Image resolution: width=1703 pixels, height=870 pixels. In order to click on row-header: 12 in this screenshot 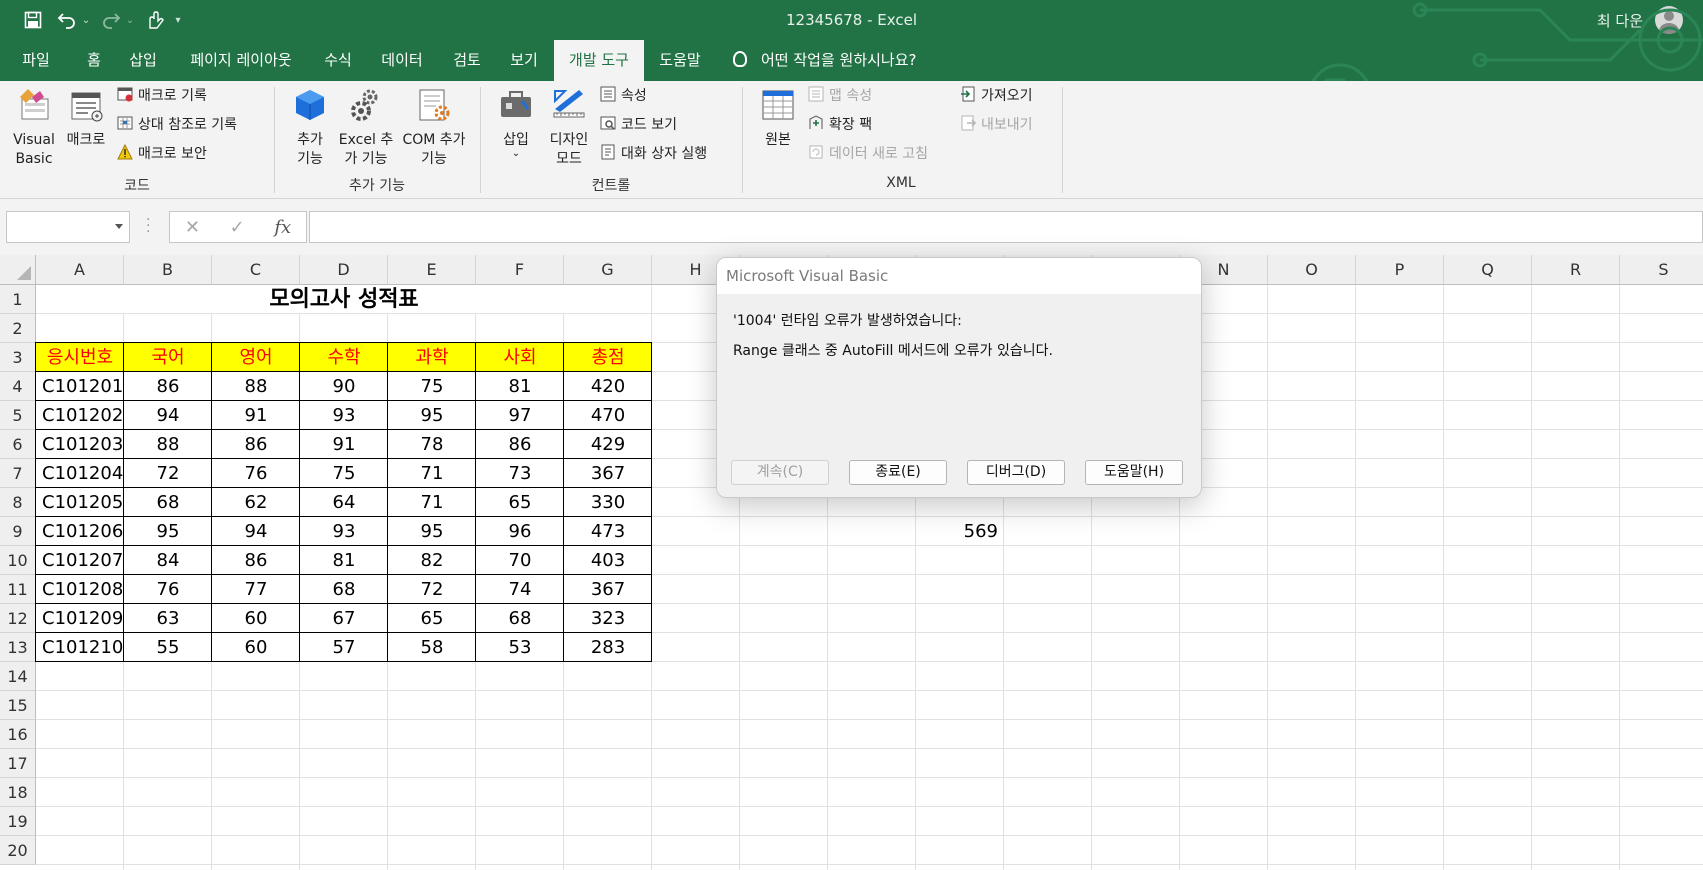, I will do `click(18, 618)`.